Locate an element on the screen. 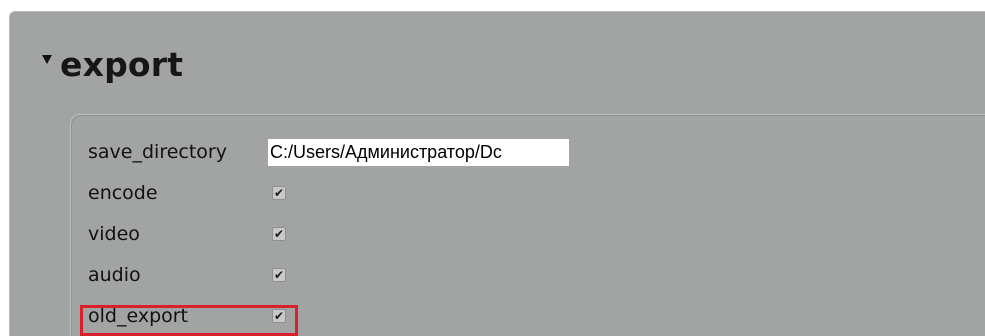  triangle-down-icon is located at coordinates (47, 59).